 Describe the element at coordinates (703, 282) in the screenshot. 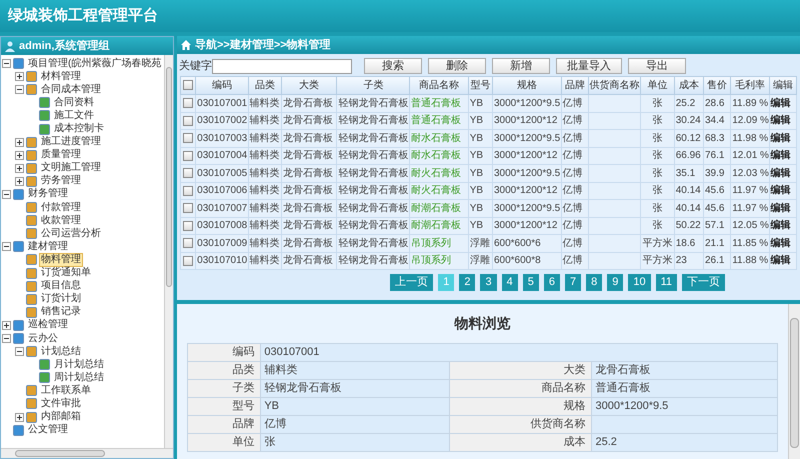

I see `next-page-button: 下一页` at that location.